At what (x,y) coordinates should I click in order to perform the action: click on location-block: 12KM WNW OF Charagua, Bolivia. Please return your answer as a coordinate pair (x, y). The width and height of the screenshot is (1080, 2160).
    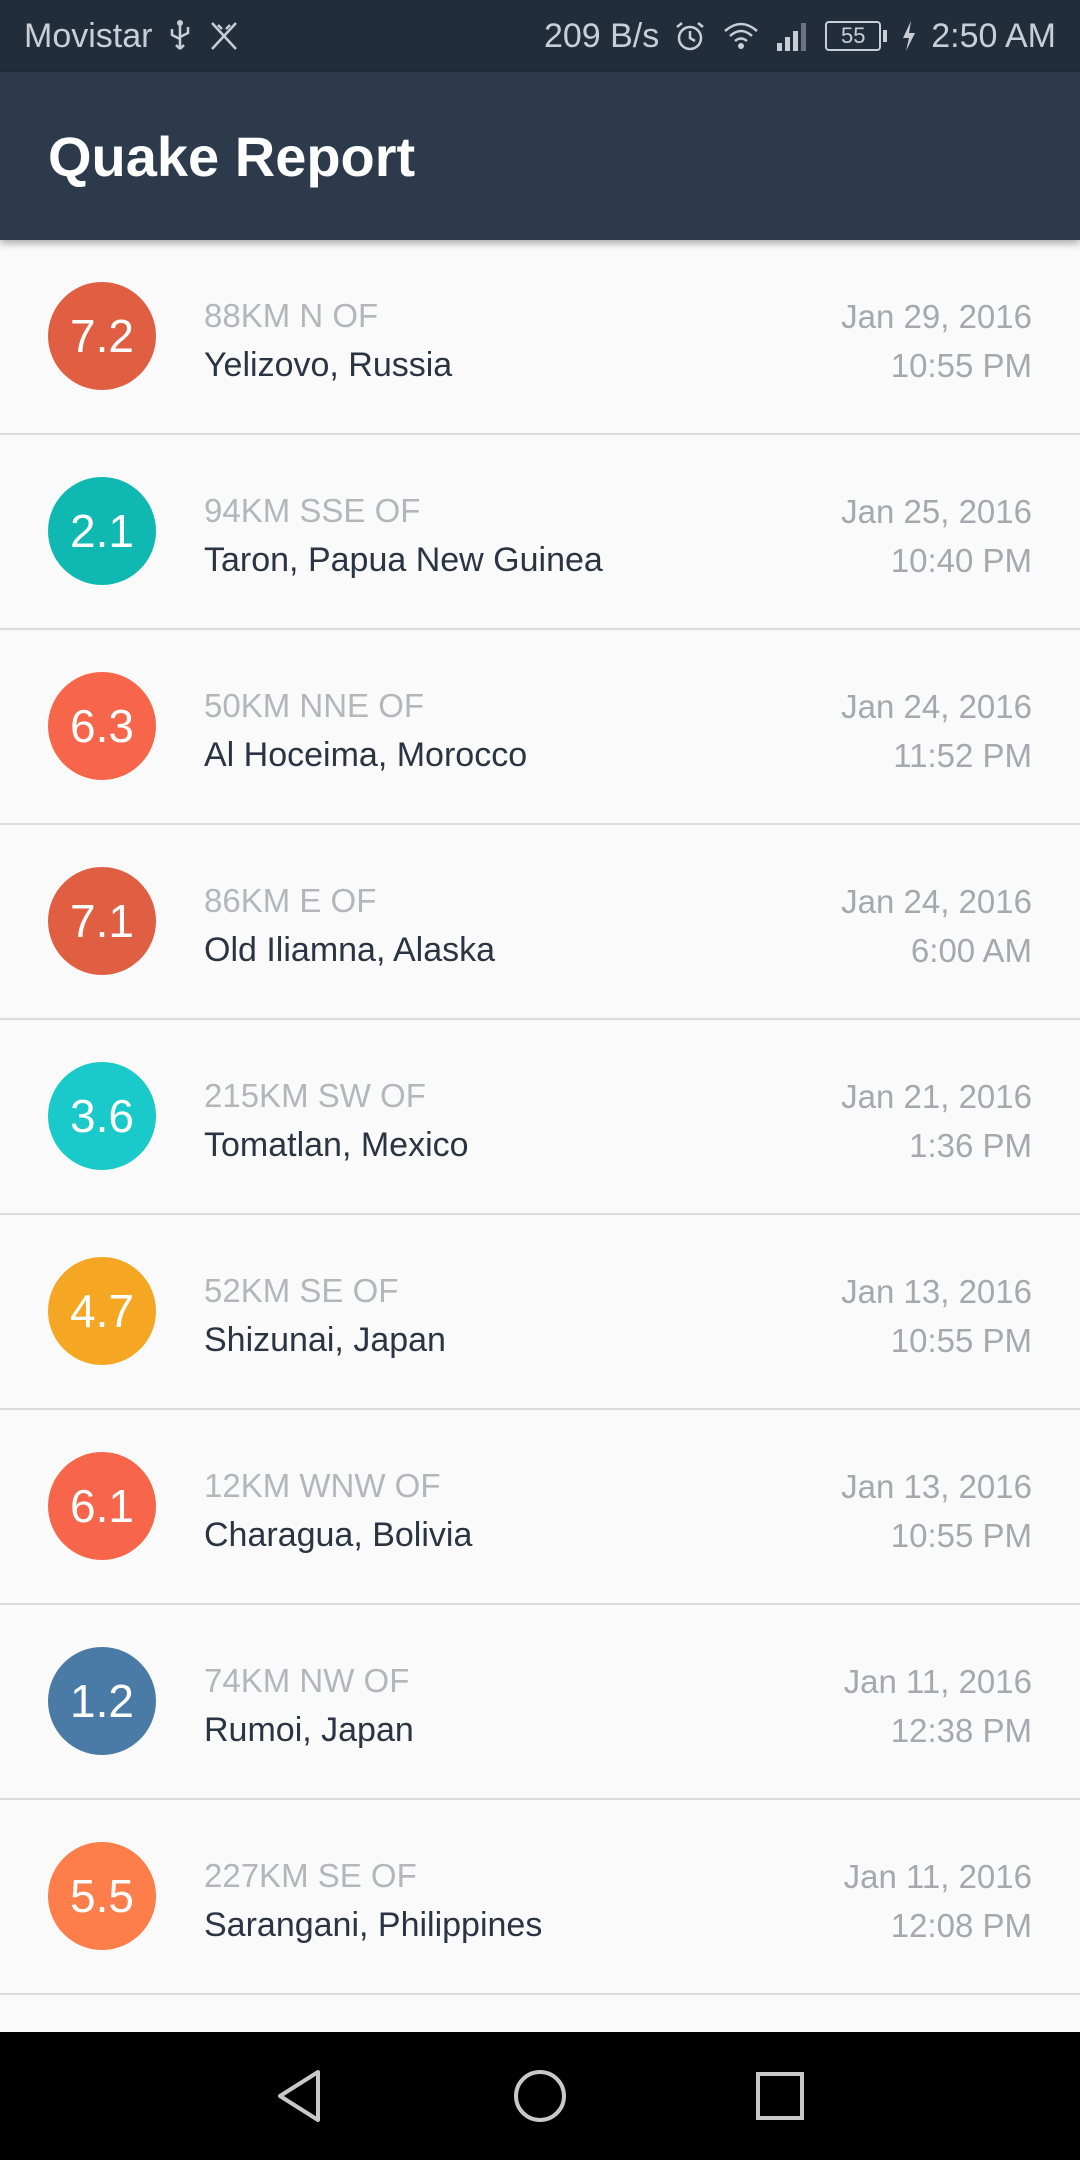
    Looking at the image, I should click on (338, 1511).